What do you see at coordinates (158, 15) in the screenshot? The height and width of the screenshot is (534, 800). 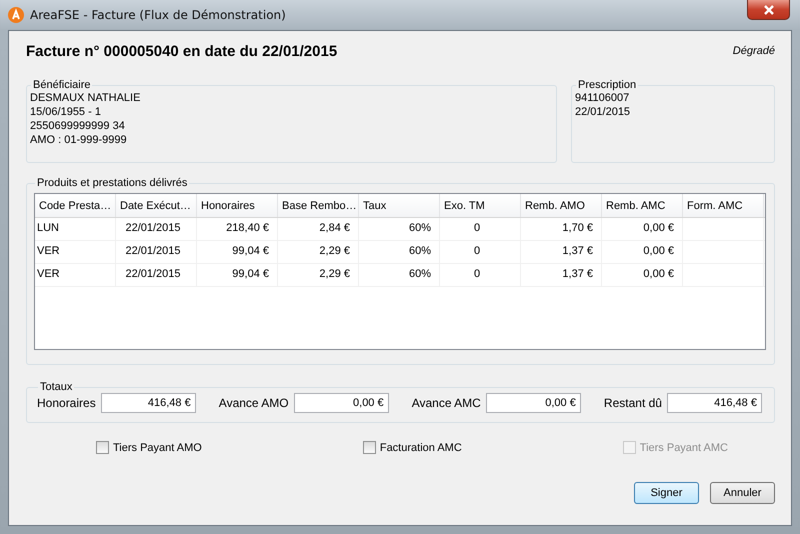 I see `window-title: AreaFSE - Facture (Flux de Démonstration)` at bounding box center [158, 15].